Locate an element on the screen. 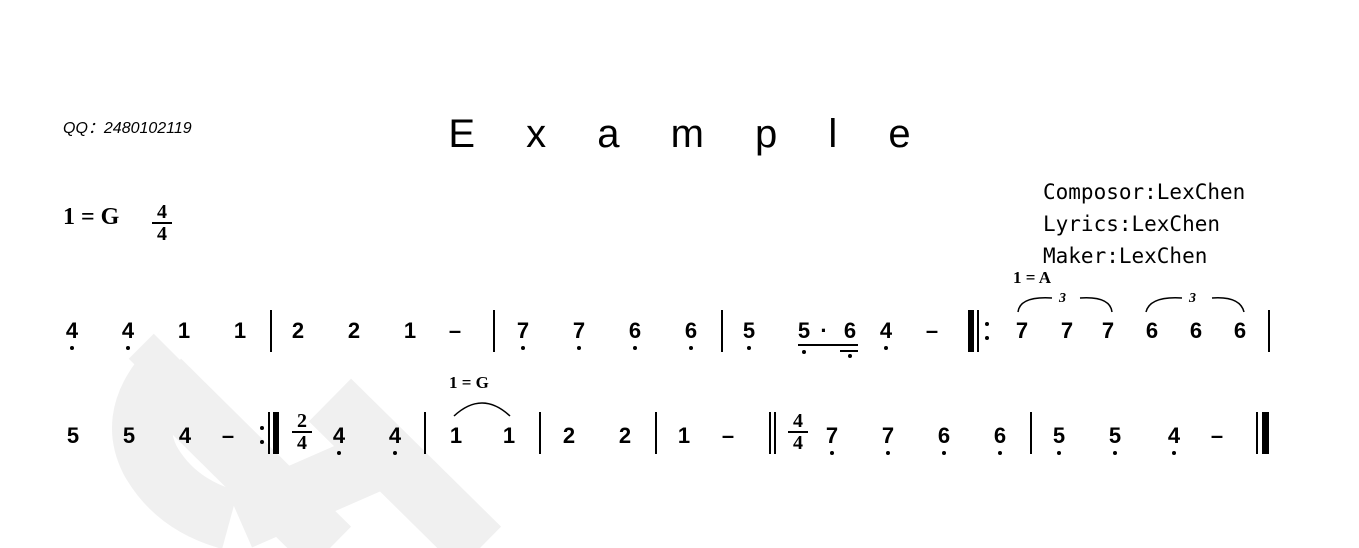  time-change: 2 4 is located at coordinates (302, 432).